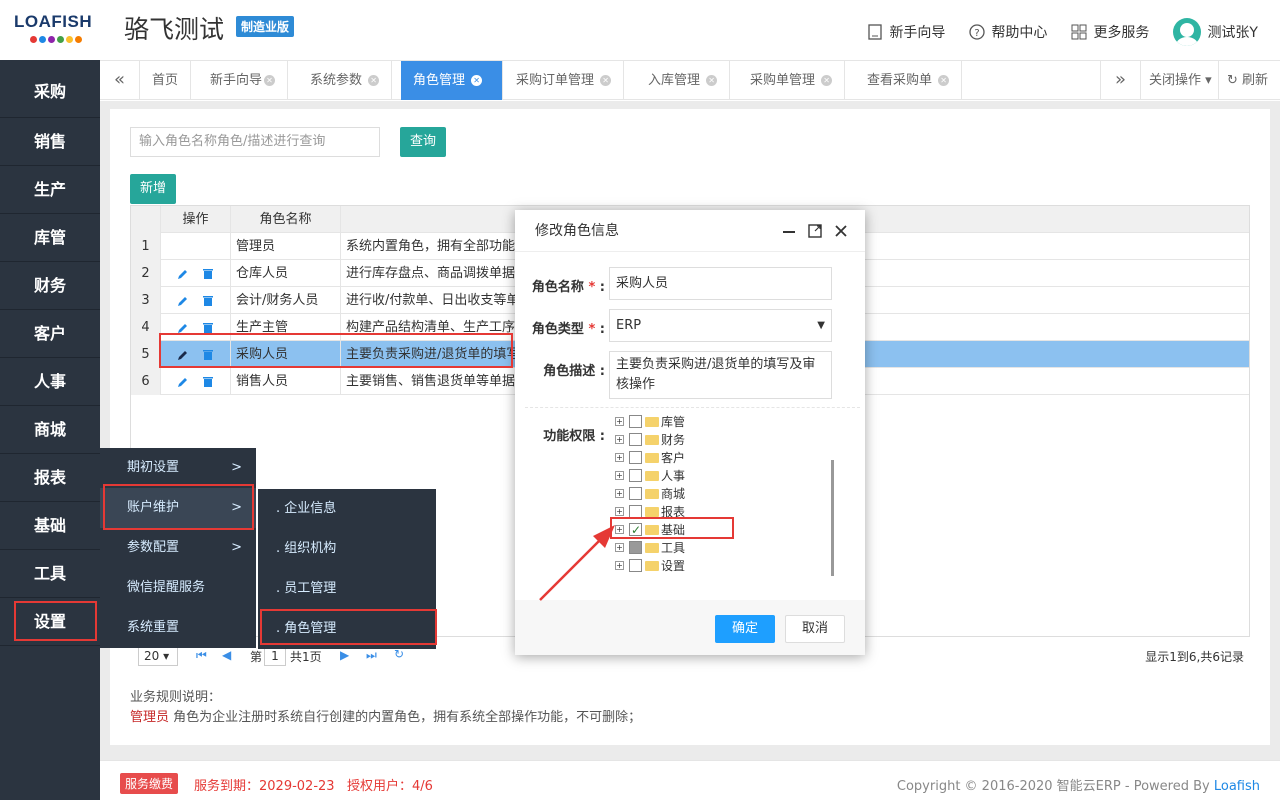  What do you see at coordinates (50, 89) in the screenshot?
I see `sidebar-item-purchase: 采购` at bounding box center [50, 89].